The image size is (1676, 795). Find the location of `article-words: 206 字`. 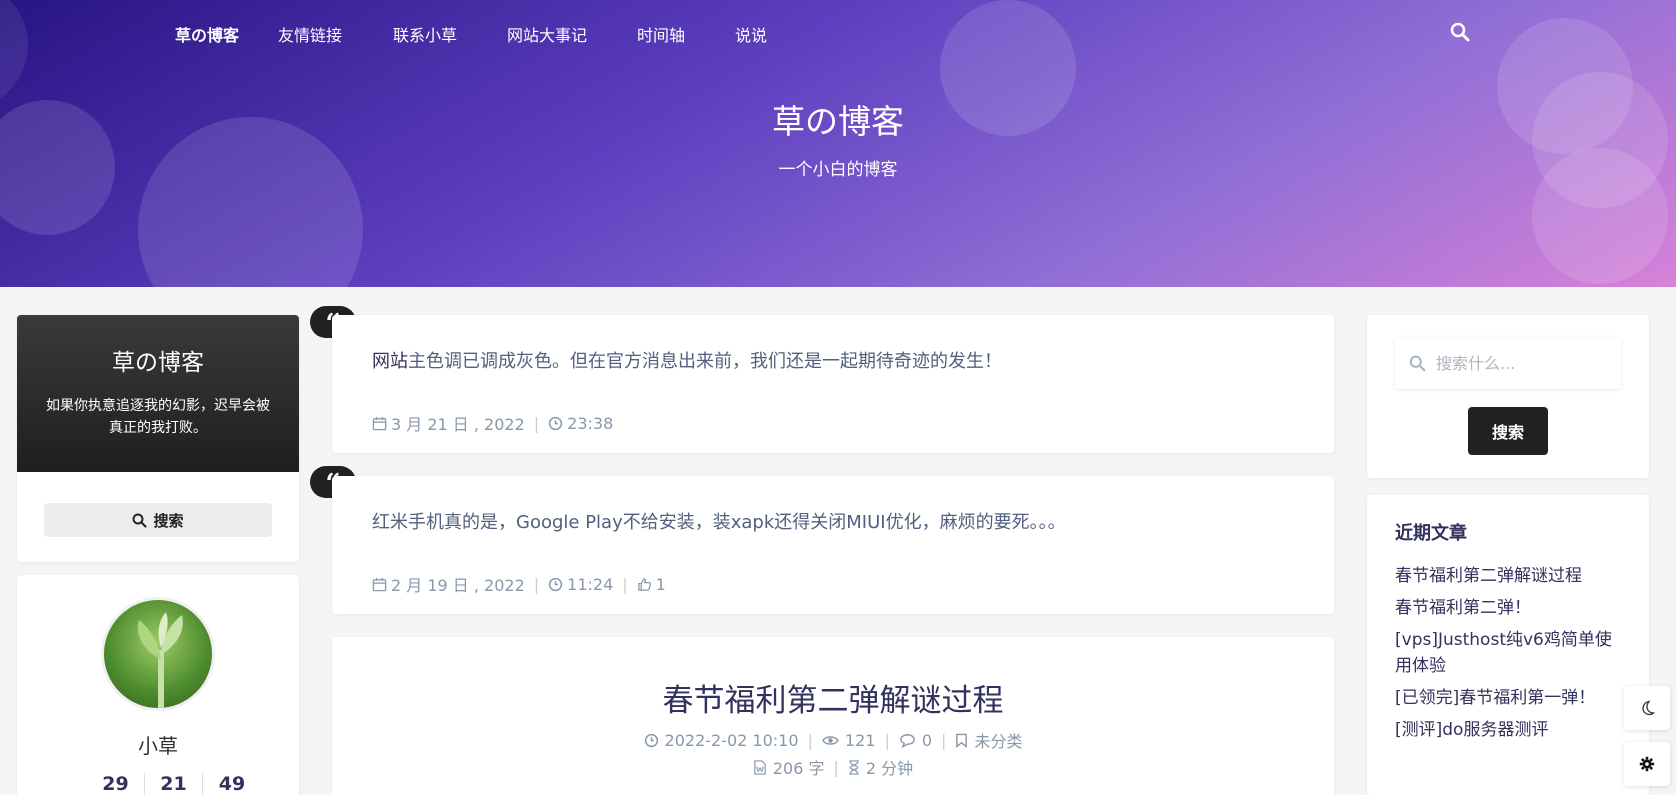

article-words: 206 字 is located at coordinates (798, 768).